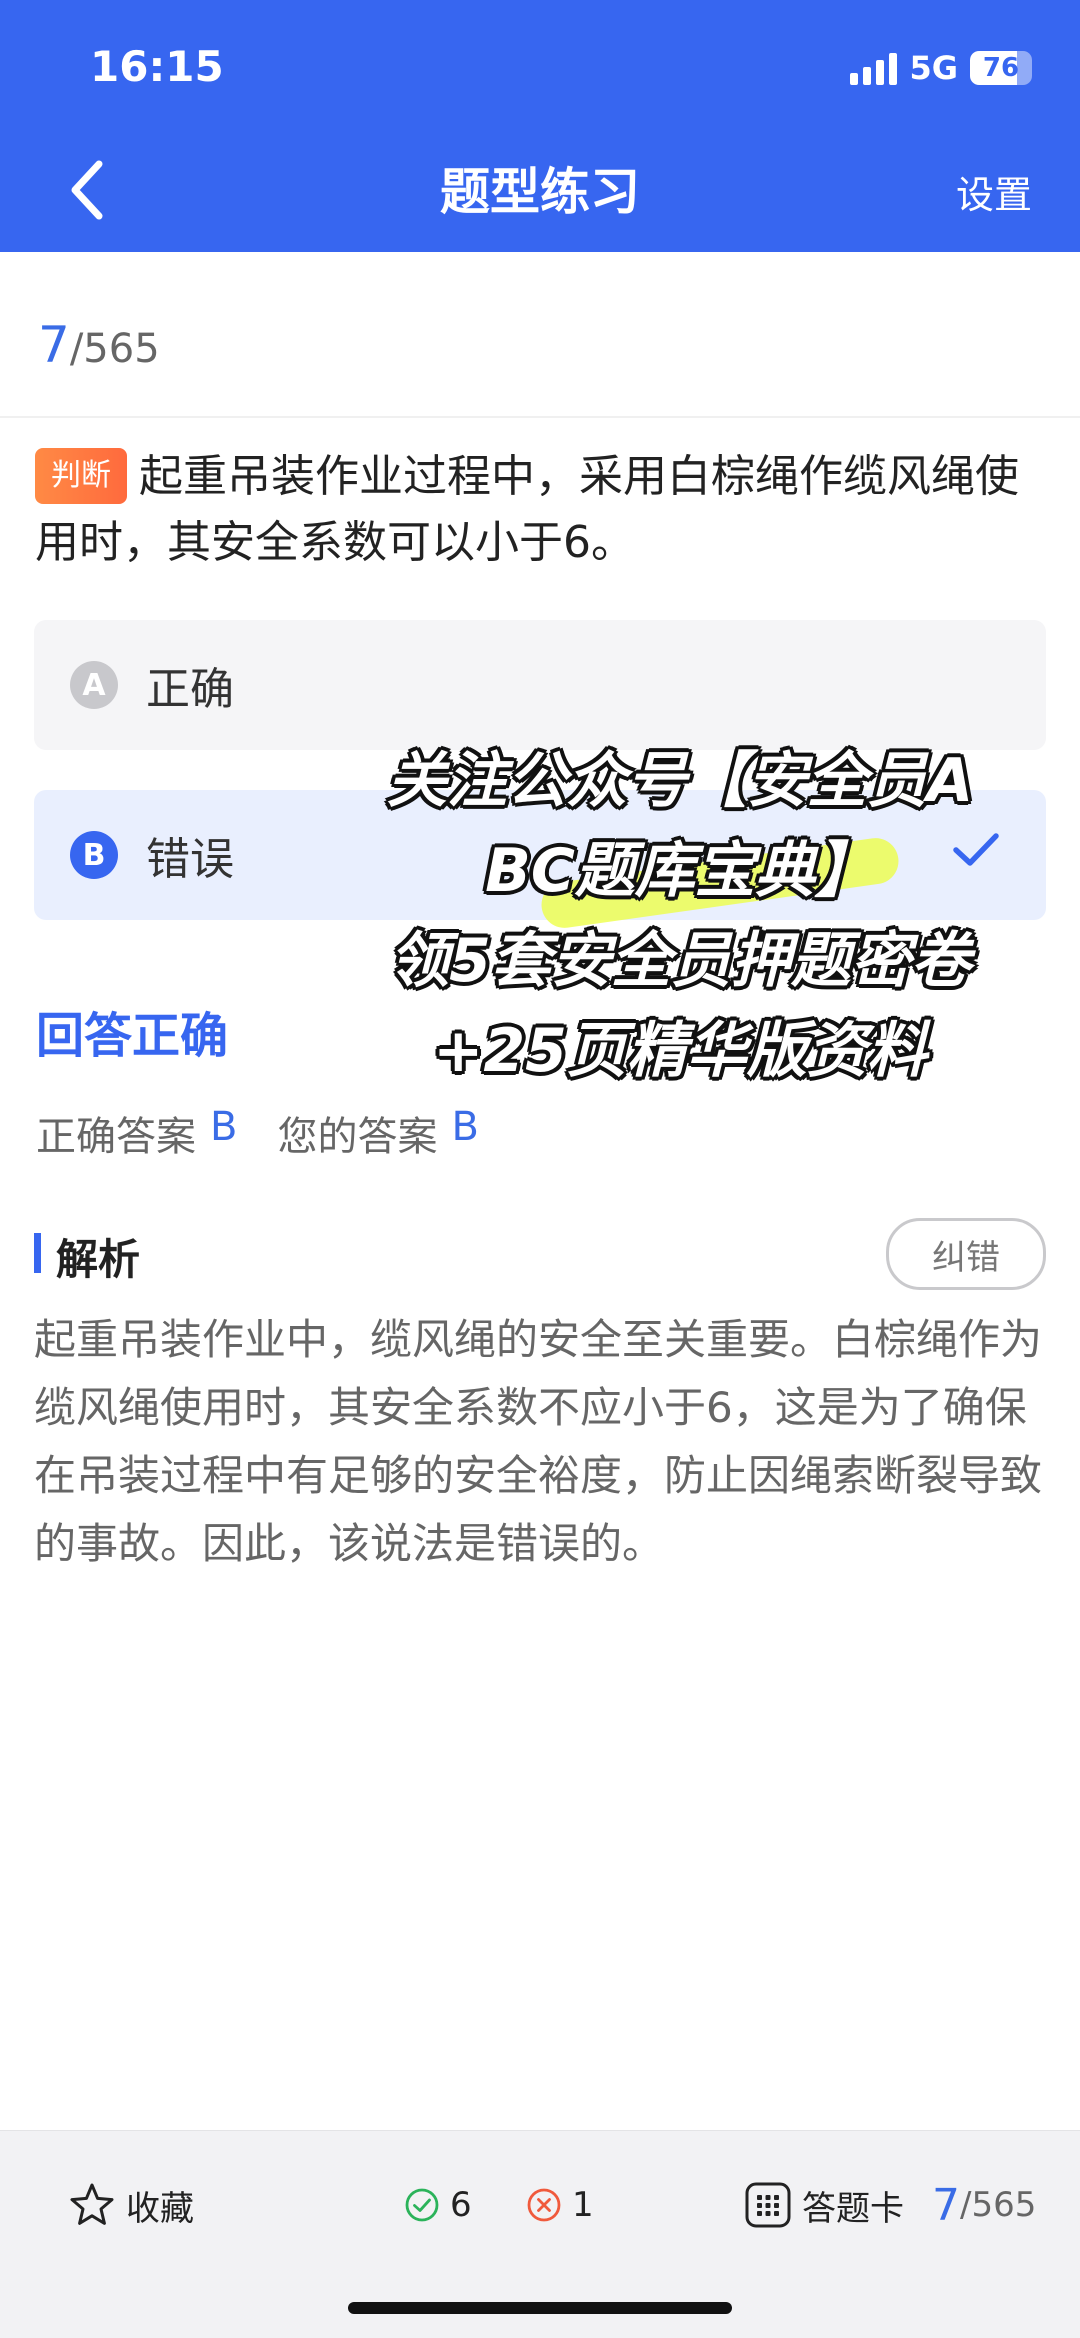 This screenshot has height=2338, width=1080. Describe the element at coordinates (540, 685) in the screenshot. I see `option-a: A 正确` at that location.